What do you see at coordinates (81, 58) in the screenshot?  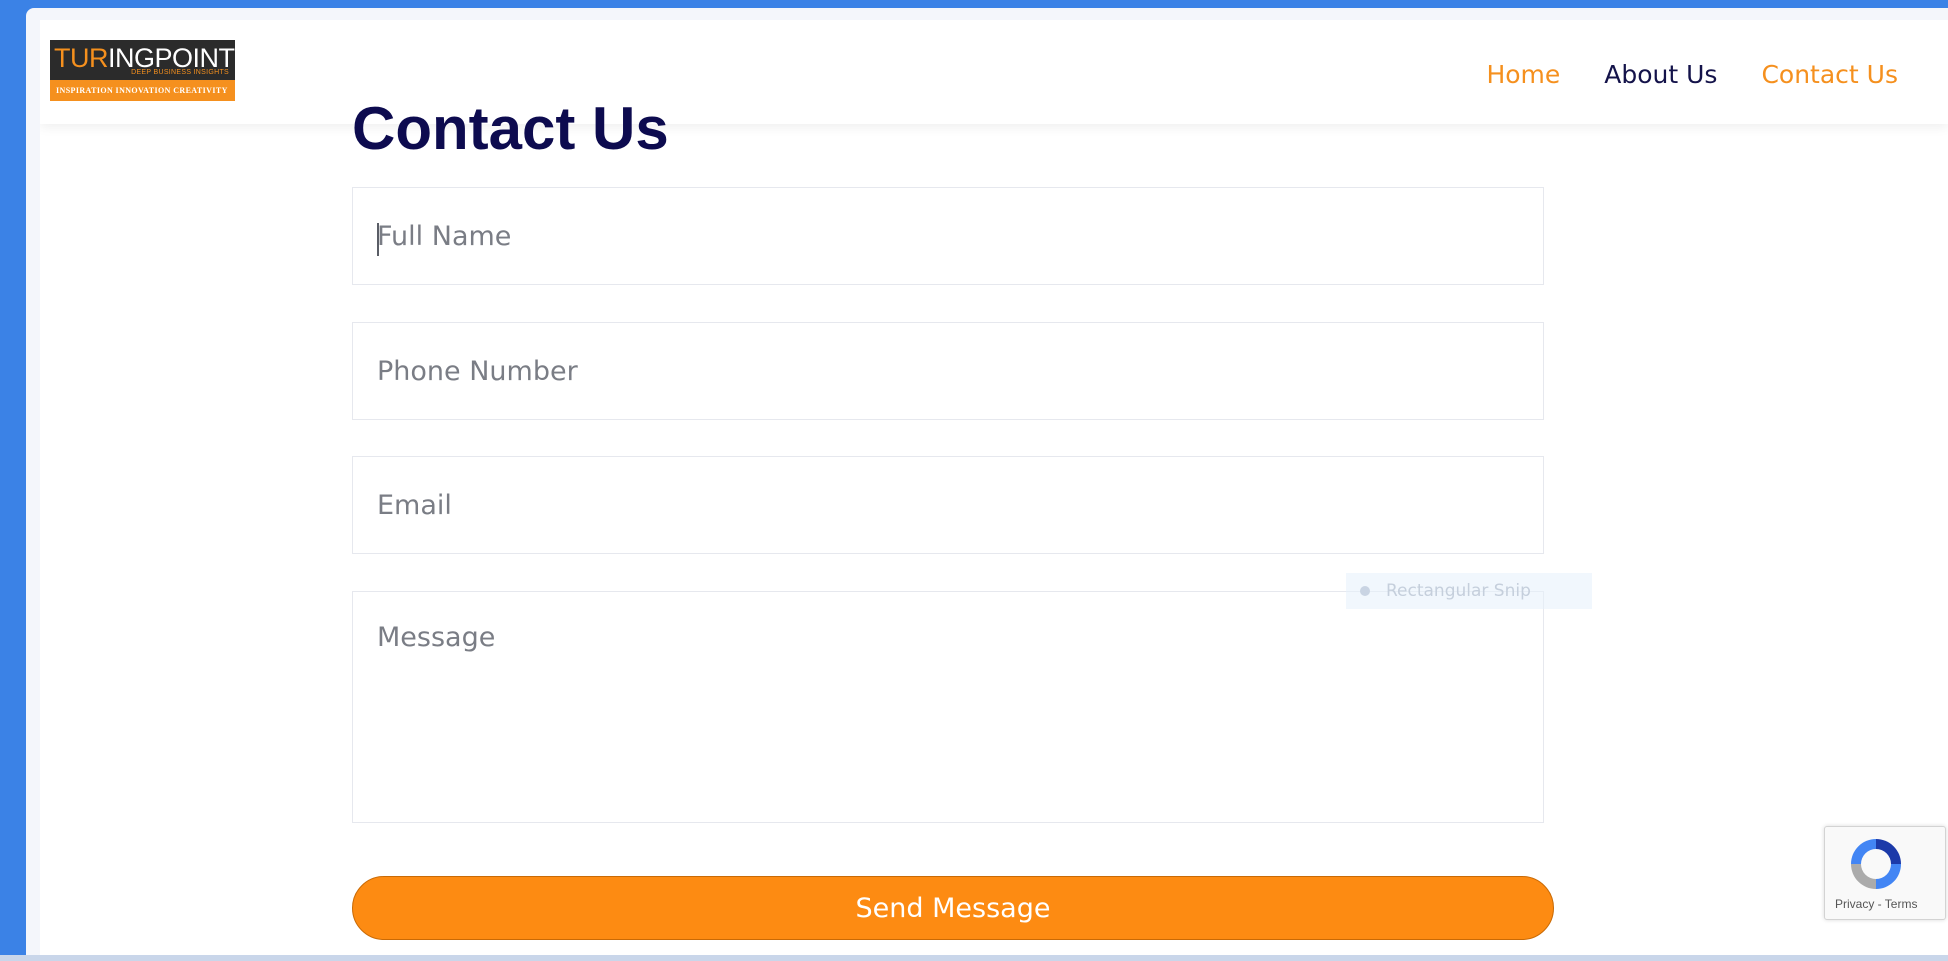 I see `logo-word-orange: TUR` at bounding box center [81, 58].